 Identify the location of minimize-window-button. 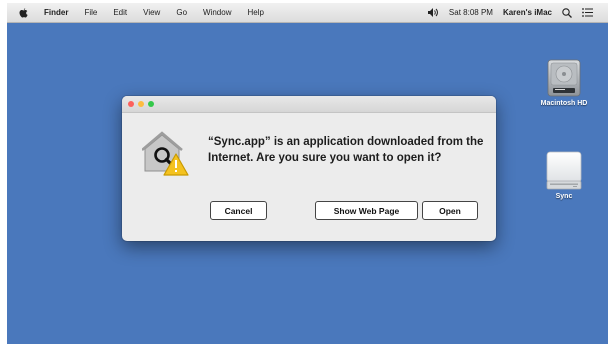
(141, 104).